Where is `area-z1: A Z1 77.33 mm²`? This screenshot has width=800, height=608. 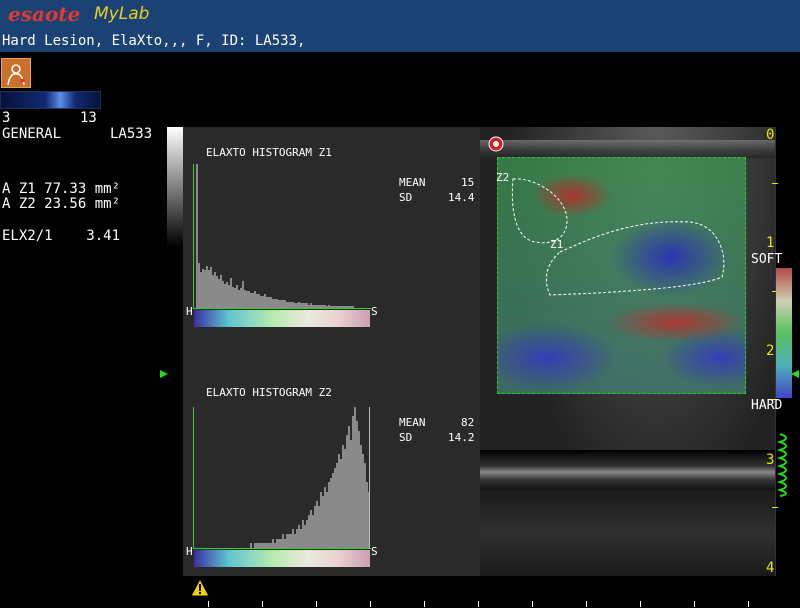
area-z1: A Z1 77.33 mm² is located at coordinates (61, 189).